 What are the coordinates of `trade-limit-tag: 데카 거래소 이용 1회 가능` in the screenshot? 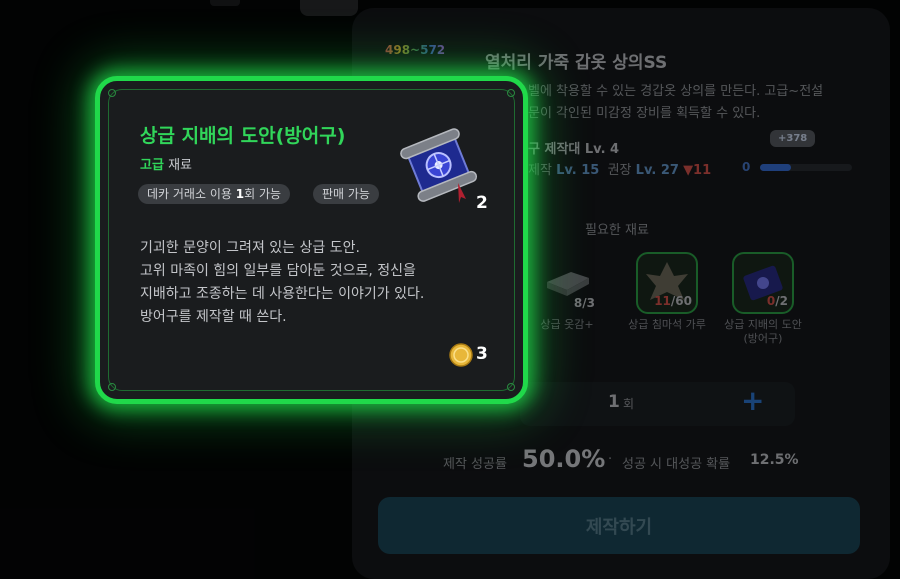 It's located at (214, 194).